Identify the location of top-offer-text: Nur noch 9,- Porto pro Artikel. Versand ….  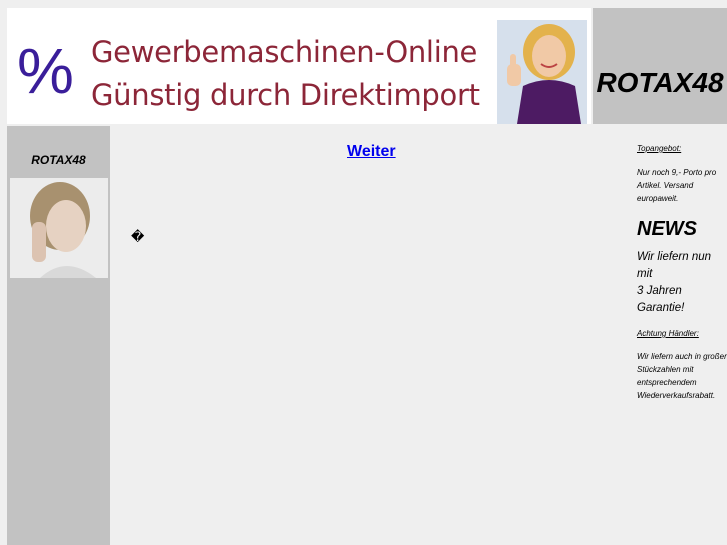
(677, 185).